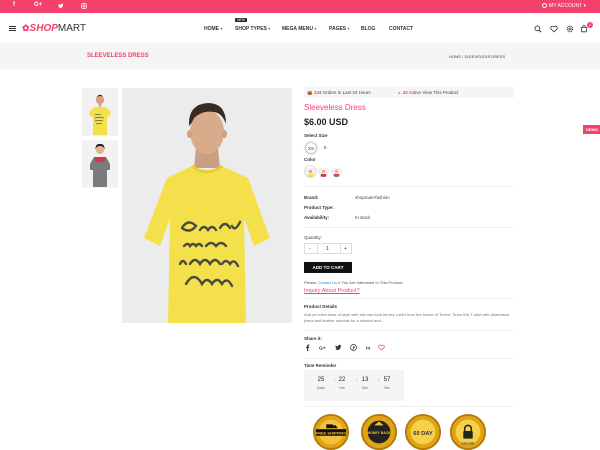  What do you see at coordinates (38, 5) in the screenshot?
I see `google-plus-icon: G+` at bounding box center [38, 5].